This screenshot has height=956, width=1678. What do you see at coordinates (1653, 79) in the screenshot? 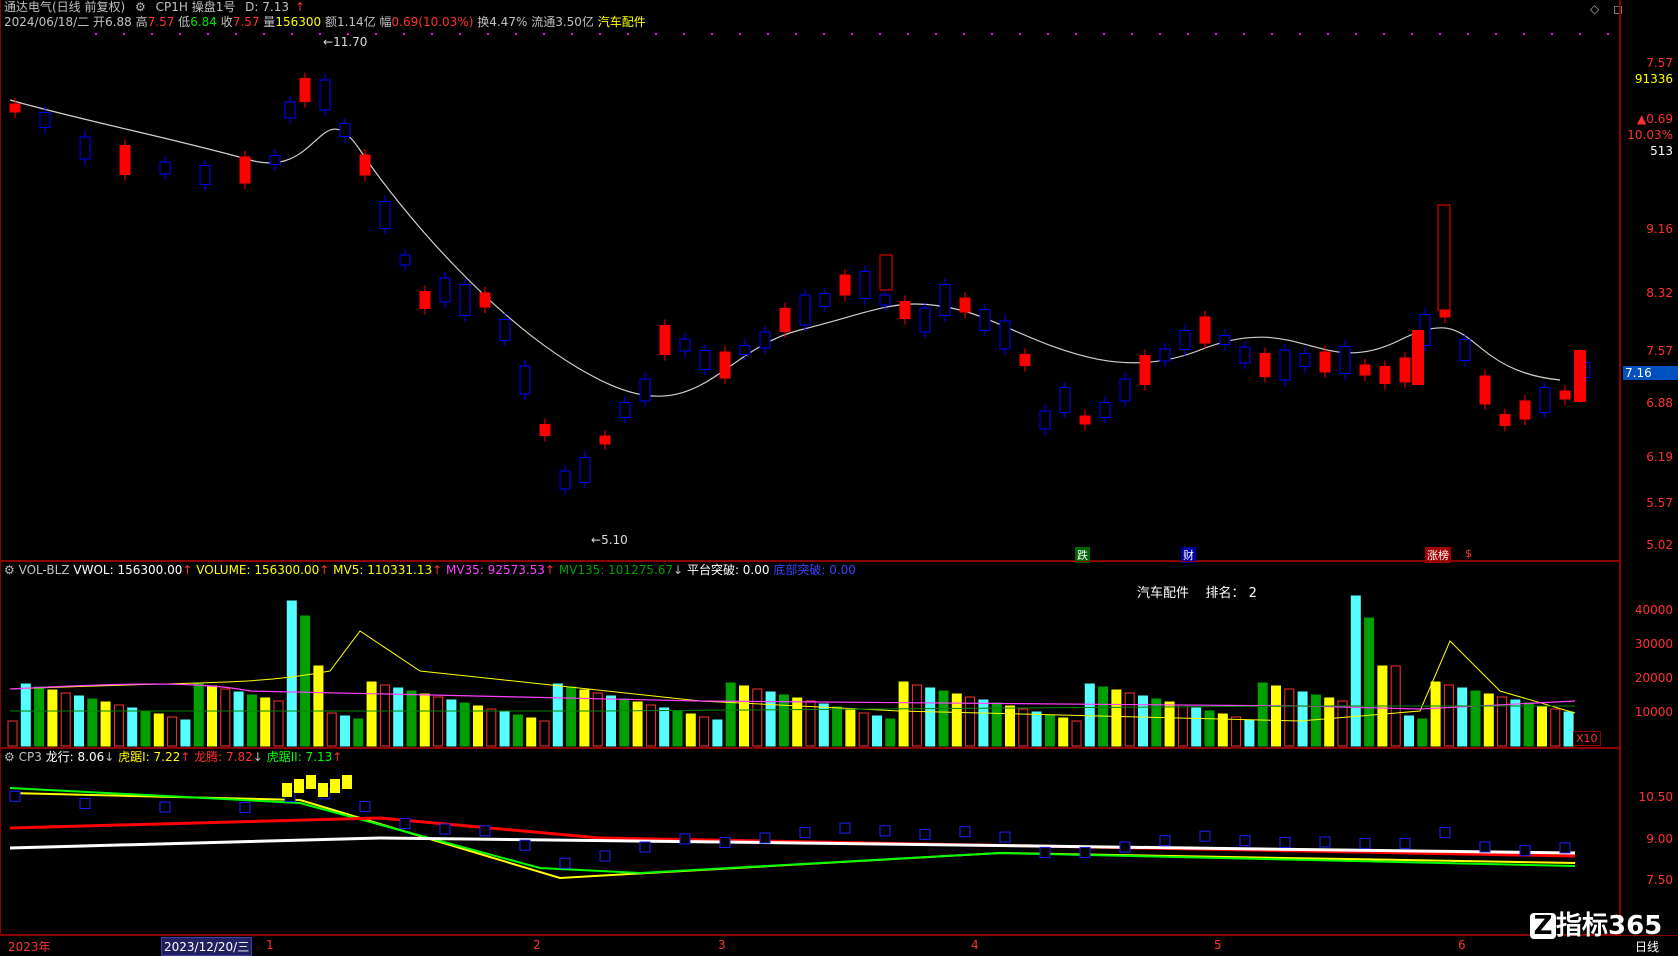
I see `side-vol: 91336` at bounding box center [1653, 79].